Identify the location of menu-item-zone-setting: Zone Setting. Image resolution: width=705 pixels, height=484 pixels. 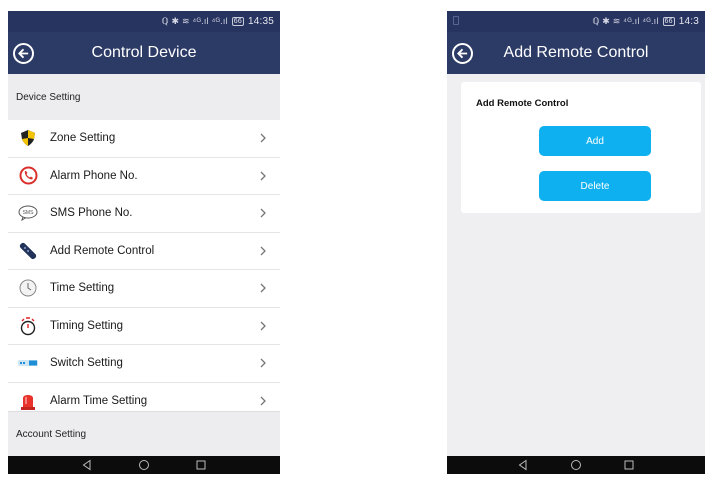
(144, 139).